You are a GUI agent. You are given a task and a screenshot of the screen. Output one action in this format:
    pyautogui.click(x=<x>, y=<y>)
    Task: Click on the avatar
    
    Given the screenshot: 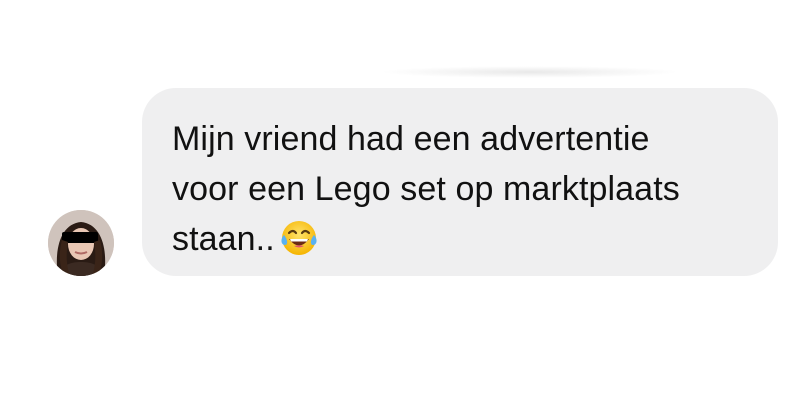 What is the action you would take?
    pyautogui.click(x=81, y=243)
    